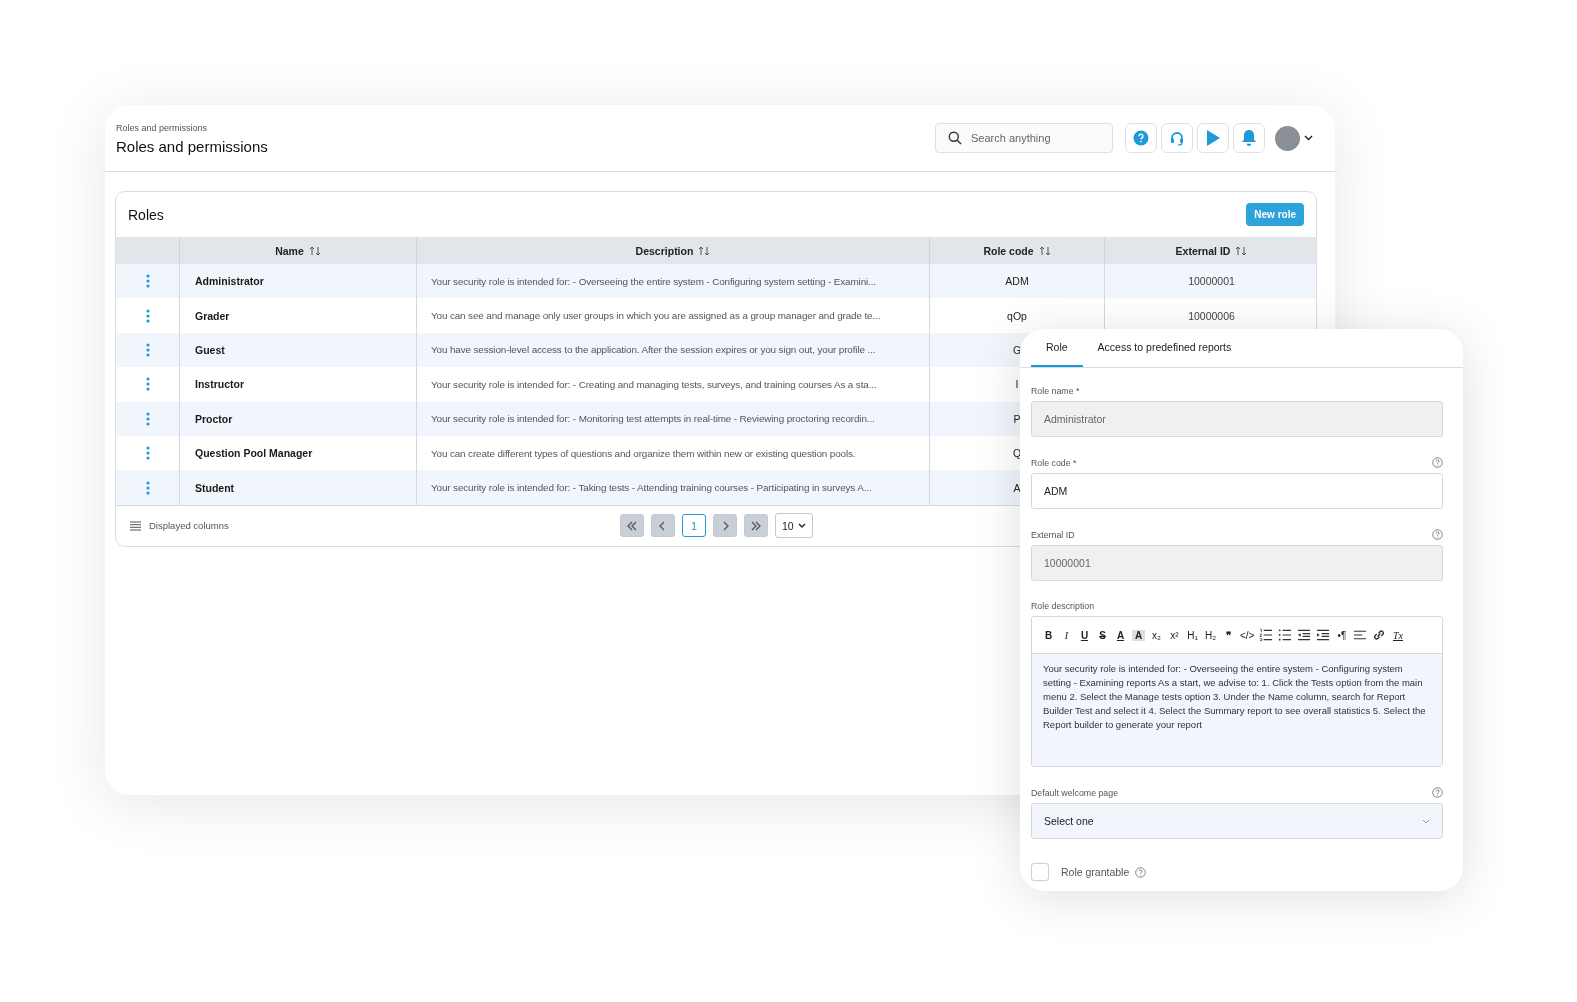 The height and width of the screenshot is (1002, 1577). Describe the element at coordinates (1237, 710) in the screenshot. I see `description-text: Your security role is intended for: - Overseeing the entire system - Configuring system setting - Examining reports As a start, we advise to: 1. Click the Tests option from the main menu 2. Select the Manage tests option 3. Under the Name column, search for Report Builder Test and select it 4. Select the Summary report to see overall statistics 5. Select the Report builder to generate your report` at that location.